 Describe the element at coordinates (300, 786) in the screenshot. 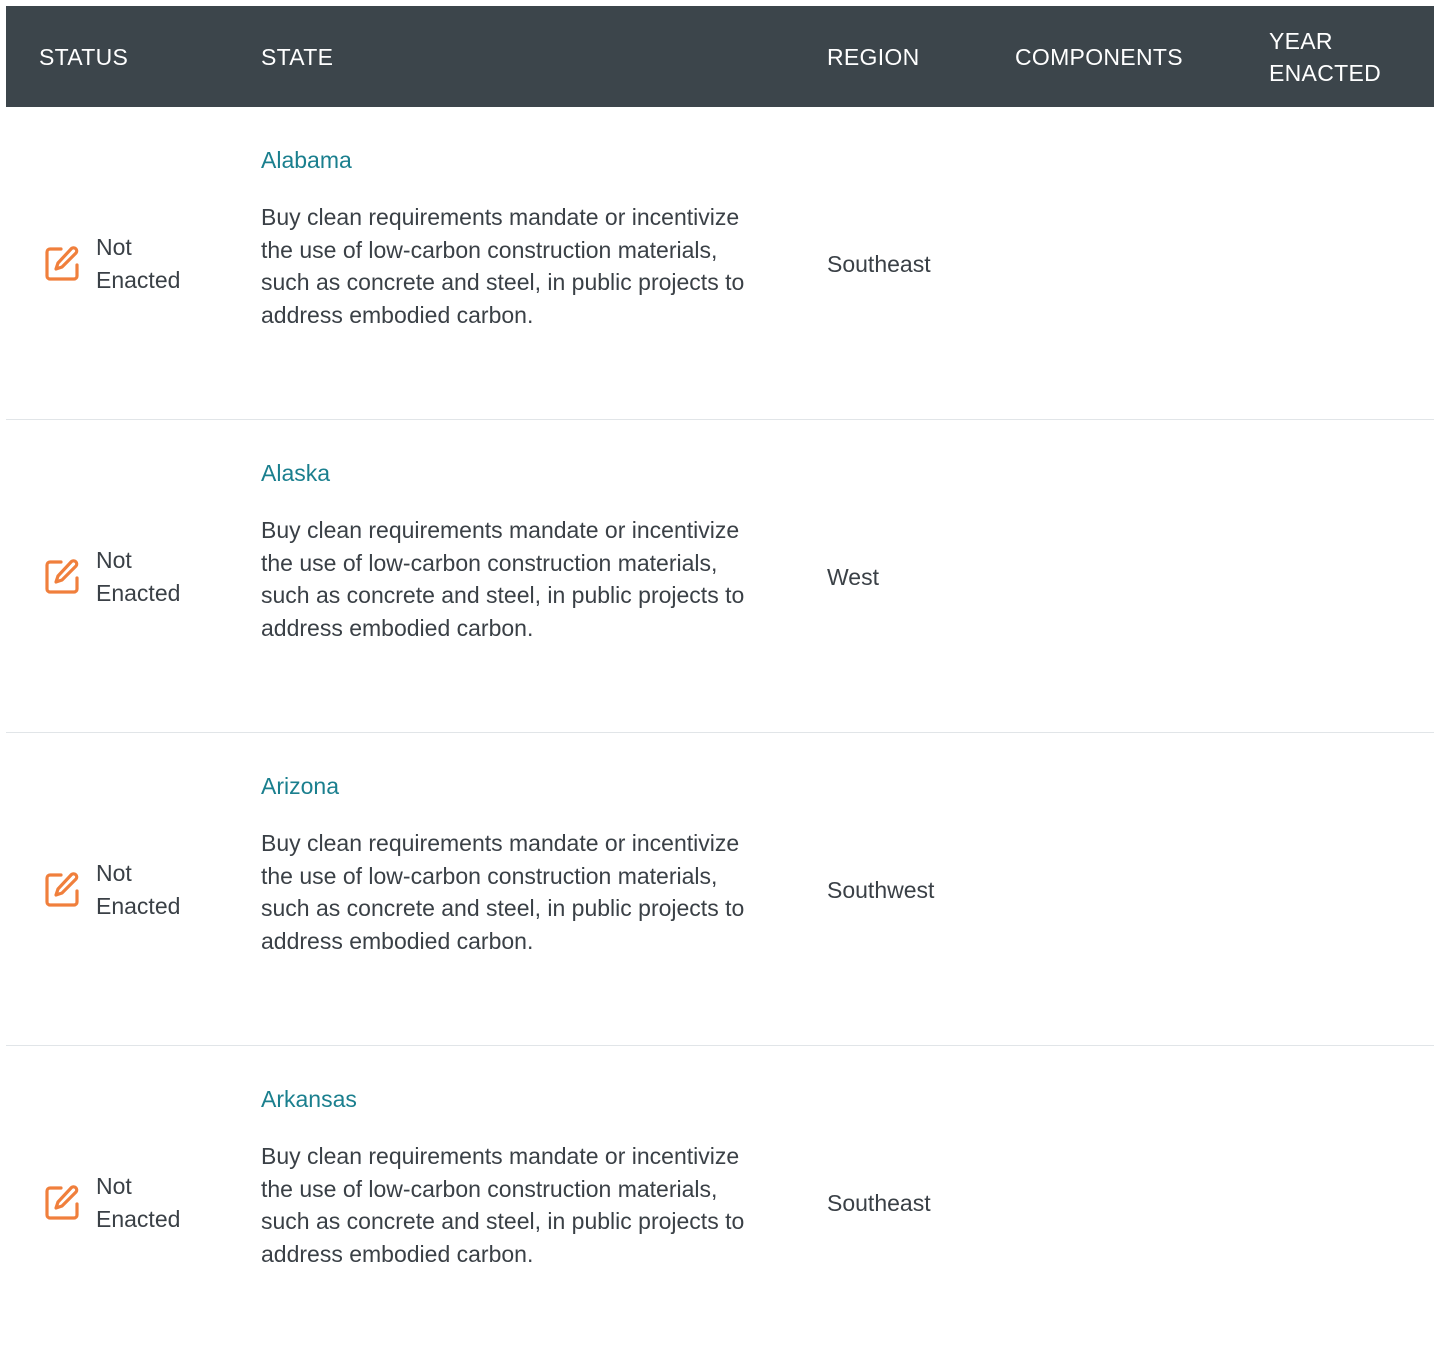

I see `state-link: Arizona` at that location.